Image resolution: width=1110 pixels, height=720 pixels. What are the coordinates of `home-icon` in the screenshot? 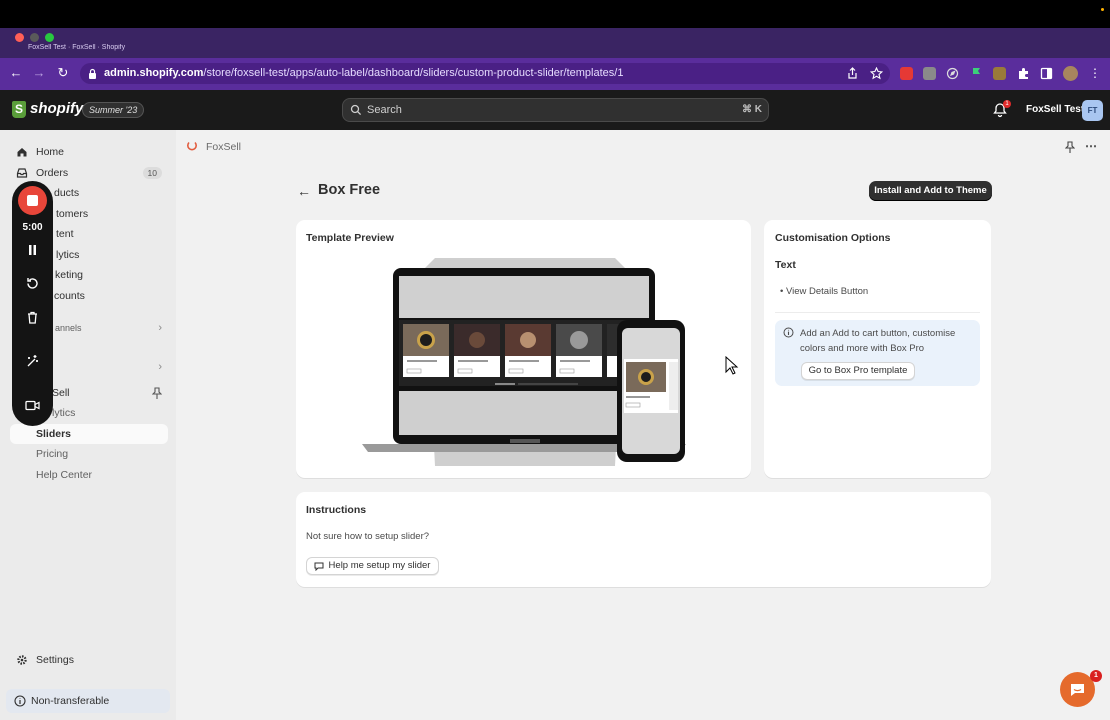 It's located at (22, 152).